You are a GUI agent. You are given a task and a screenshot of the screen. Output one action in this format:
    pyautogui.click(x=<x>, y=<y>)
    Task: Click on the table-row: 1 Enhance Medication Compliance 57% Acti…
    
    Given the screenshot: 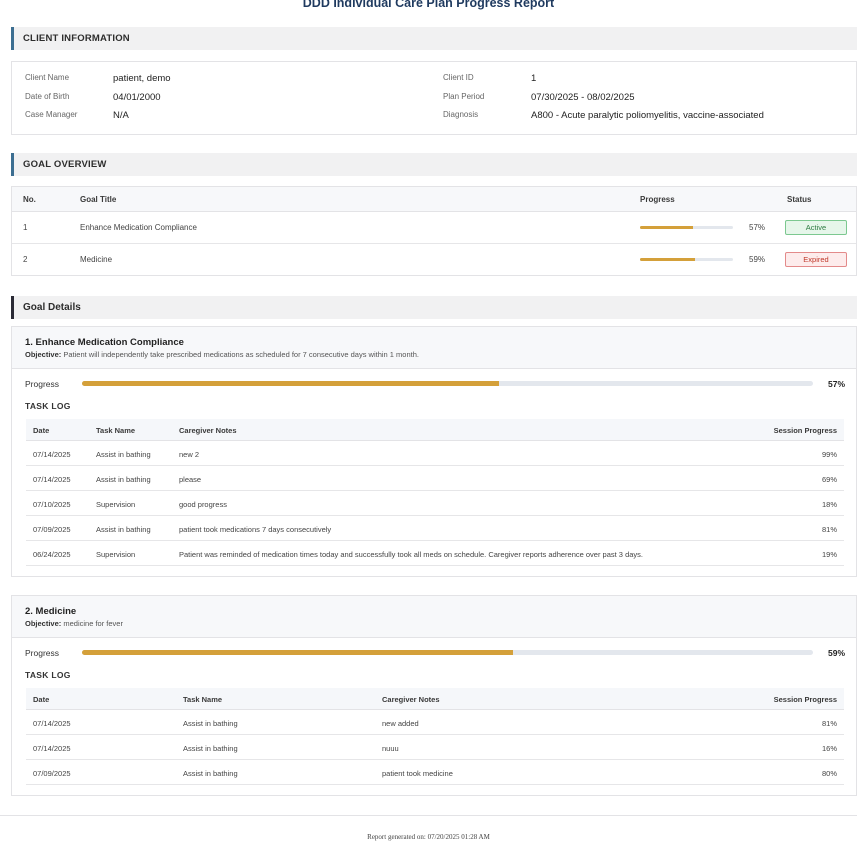 What is the action you would take?
    pyautogui.click(x=434, y=228)
    